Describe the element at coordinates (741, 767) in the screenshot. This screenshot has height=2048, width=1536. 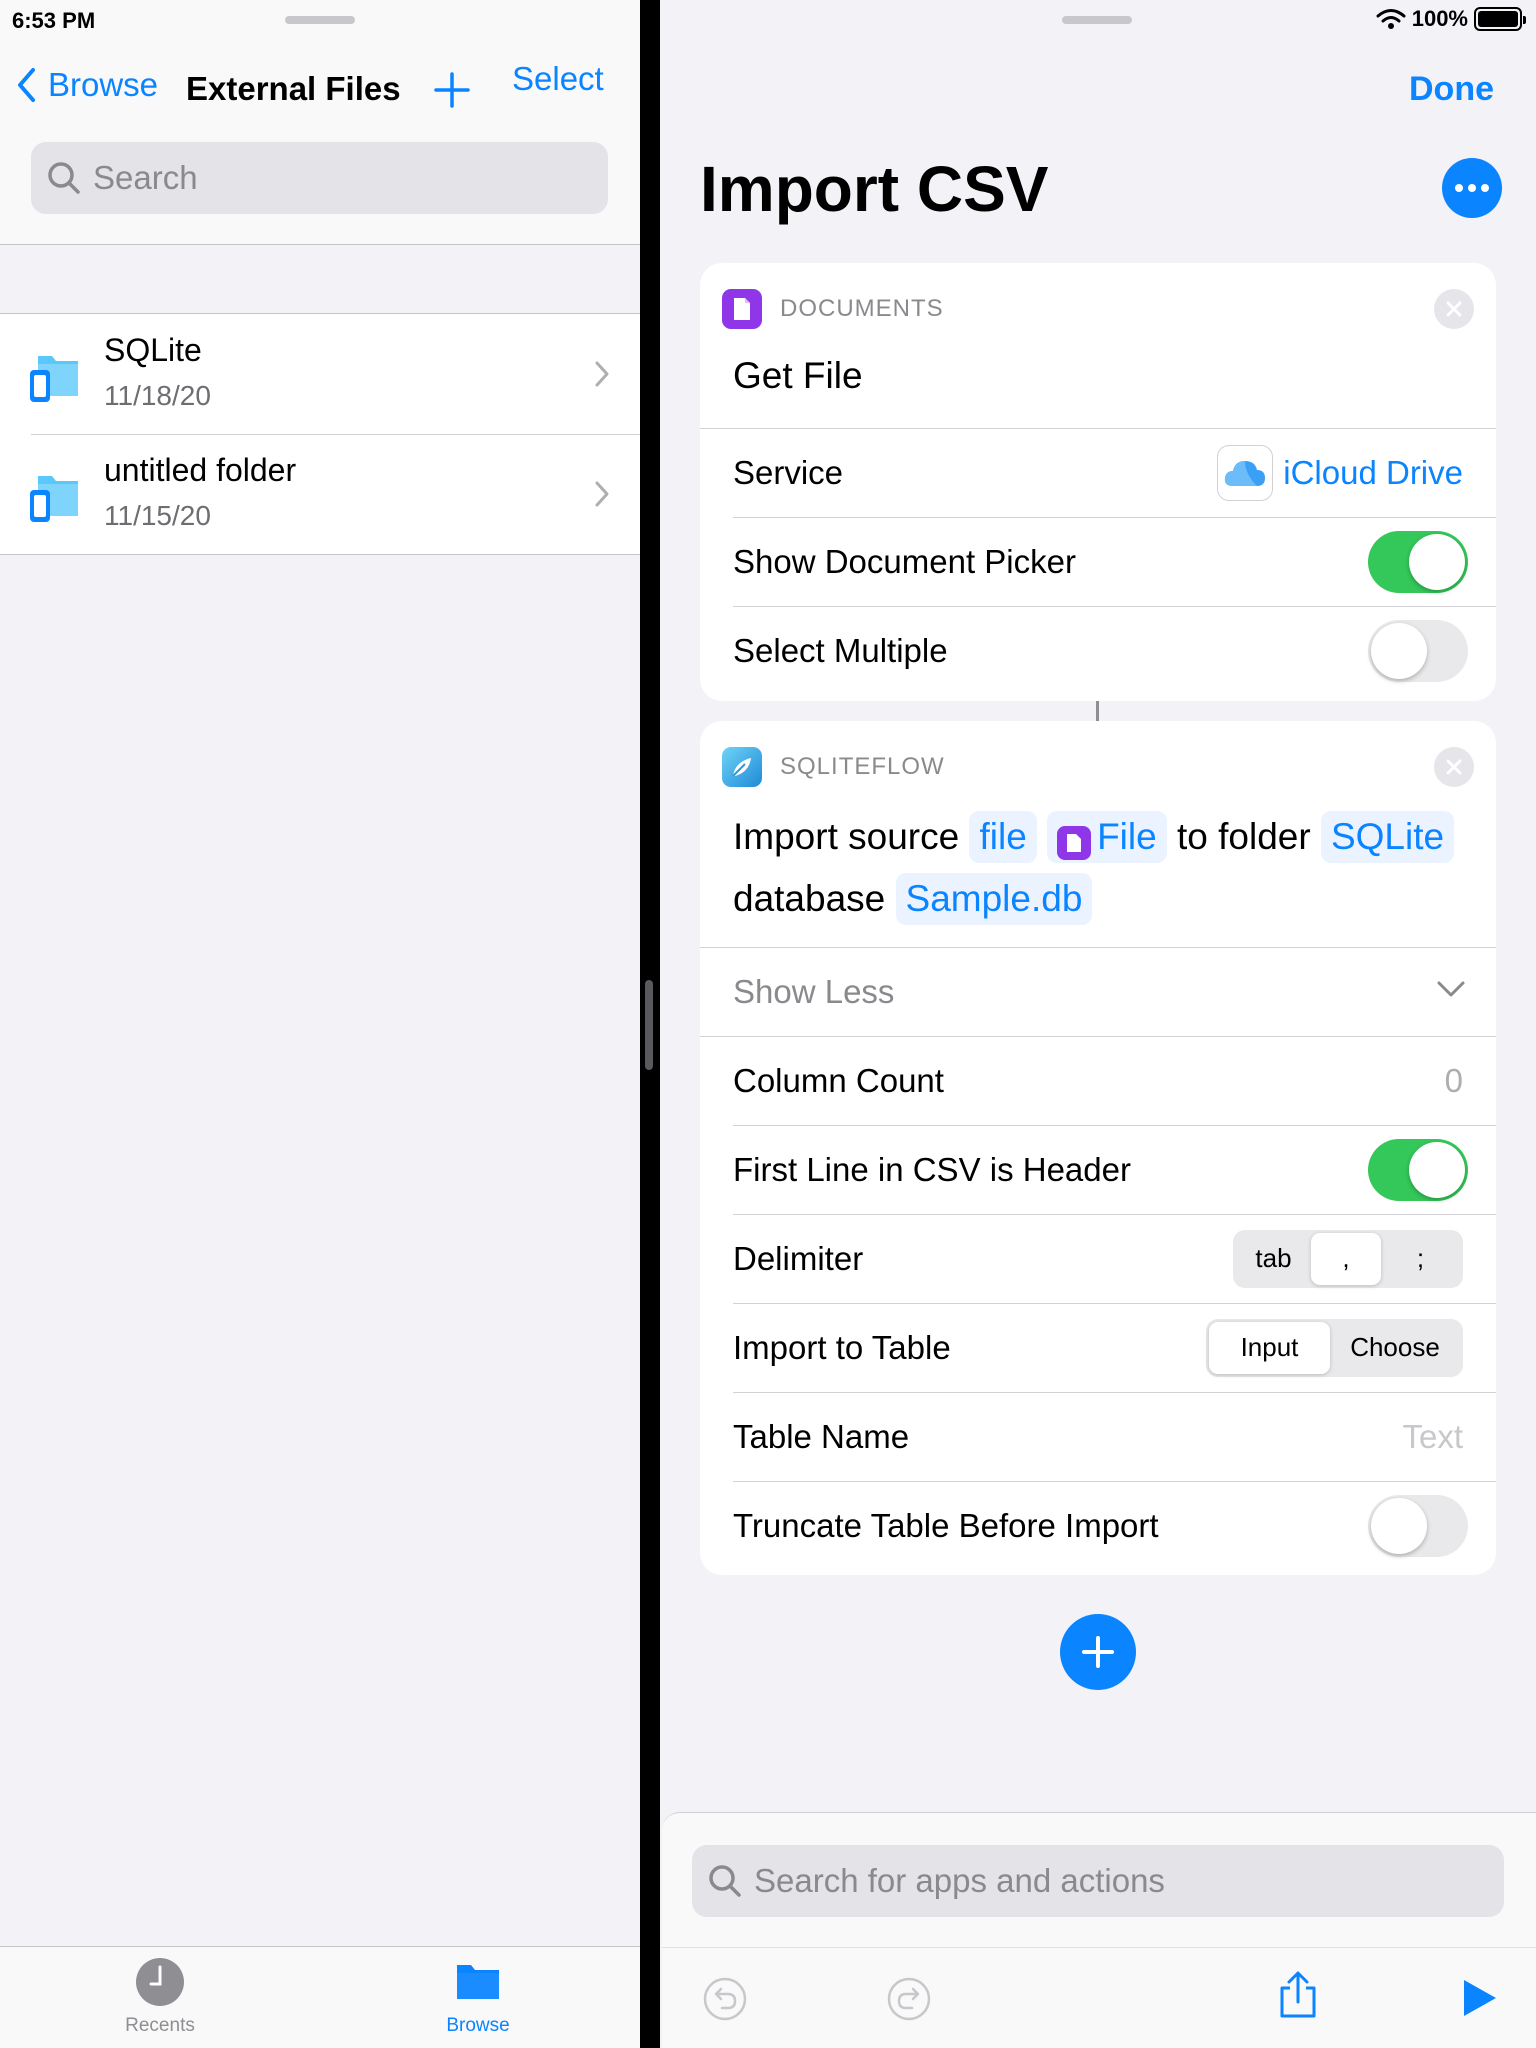
I see `feather-icon` at that location.